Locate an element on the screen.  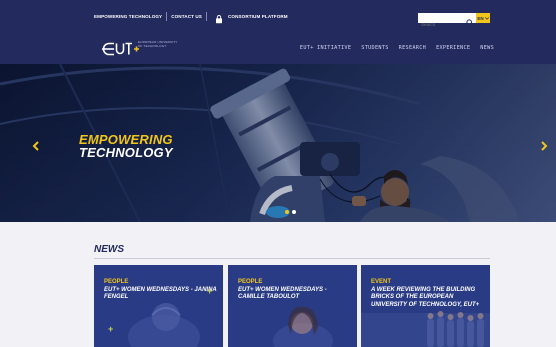
card-category: EVENT is located at coordinates (381, 282).